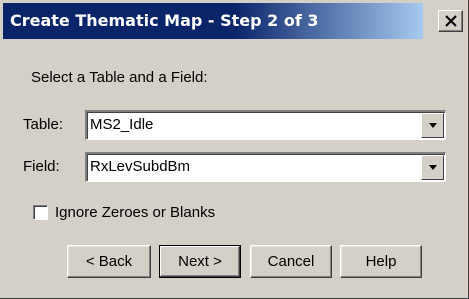 The image size is (469, 299). Describe the element at coordinates (41, 166) in the screenshot. I see `field-label: Field:` at that location.